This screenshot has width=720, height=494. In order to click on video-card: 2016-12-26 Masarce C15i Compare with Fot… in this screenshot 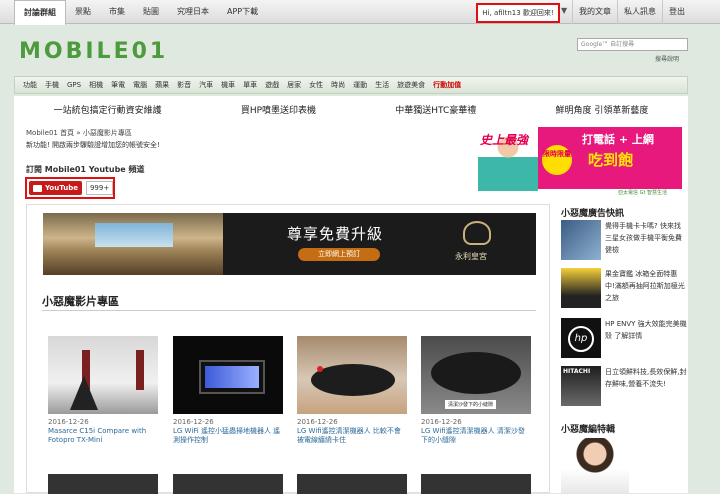, I will do `click(103, 390)`.